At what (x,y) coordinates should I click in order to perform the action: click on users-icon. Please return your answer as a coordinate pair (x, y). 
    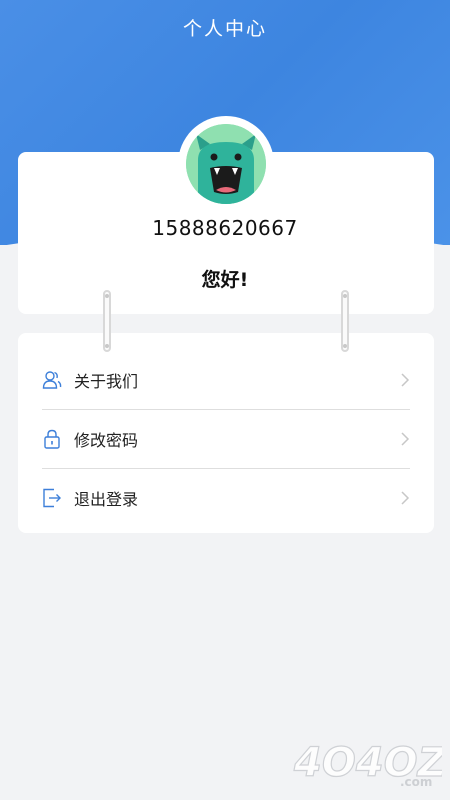
    Looking at the image, I should click on (52, 380).